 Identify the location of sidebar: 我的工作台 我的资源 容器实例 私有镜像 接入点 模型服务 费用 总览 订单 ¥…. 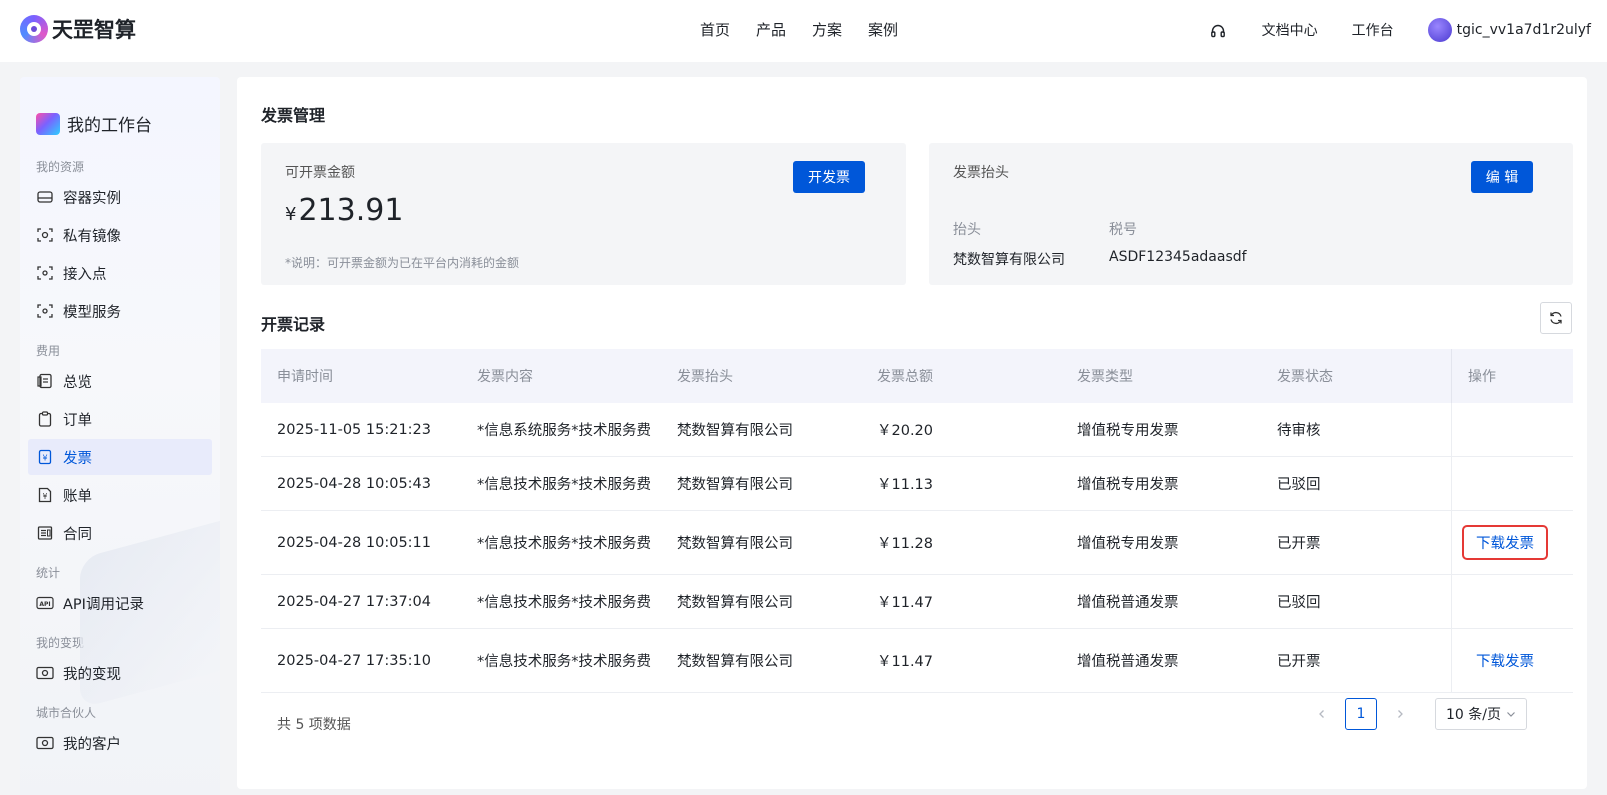
(120, 436).